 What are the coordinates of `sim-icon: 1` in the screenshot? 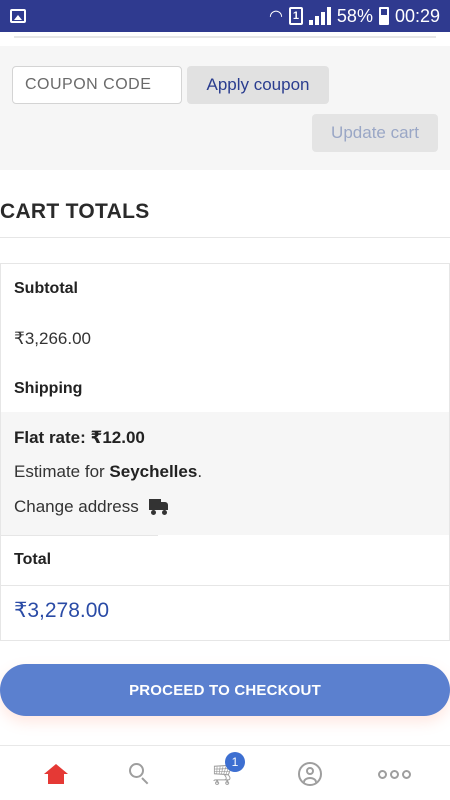 It's located at (295, 16).